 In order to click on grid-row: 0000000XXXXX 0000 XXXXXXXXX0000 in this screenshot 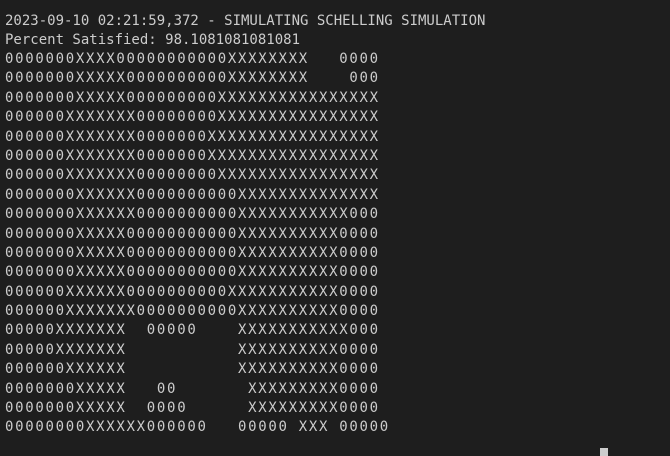, I will do `click(192, 408)`.